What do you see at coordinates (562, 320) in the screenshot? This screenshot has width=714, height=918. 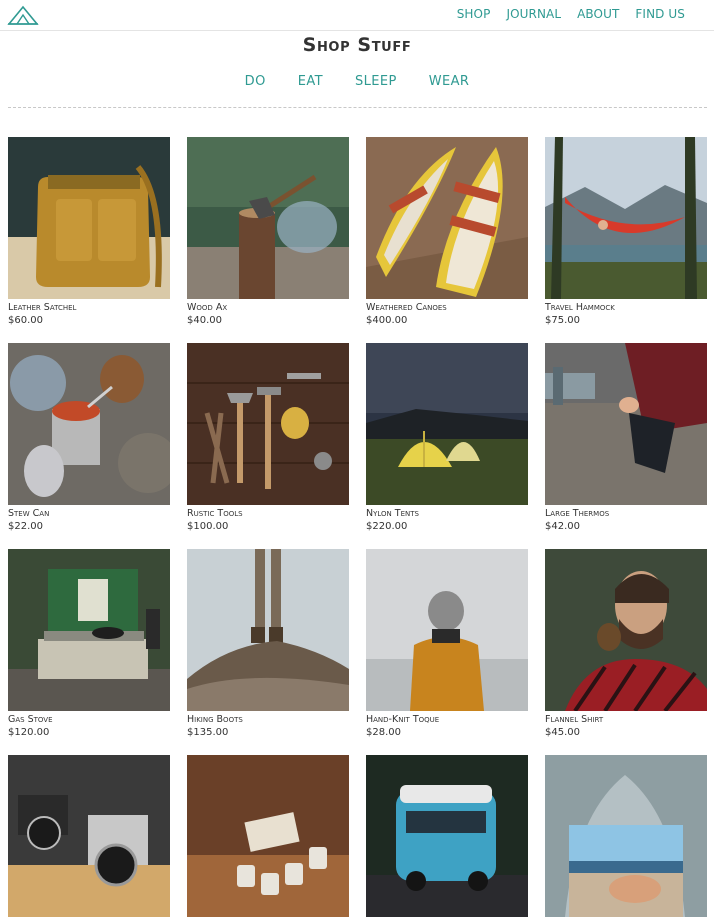 I see `product-price: $75.00` at bounding box center [562, 320].